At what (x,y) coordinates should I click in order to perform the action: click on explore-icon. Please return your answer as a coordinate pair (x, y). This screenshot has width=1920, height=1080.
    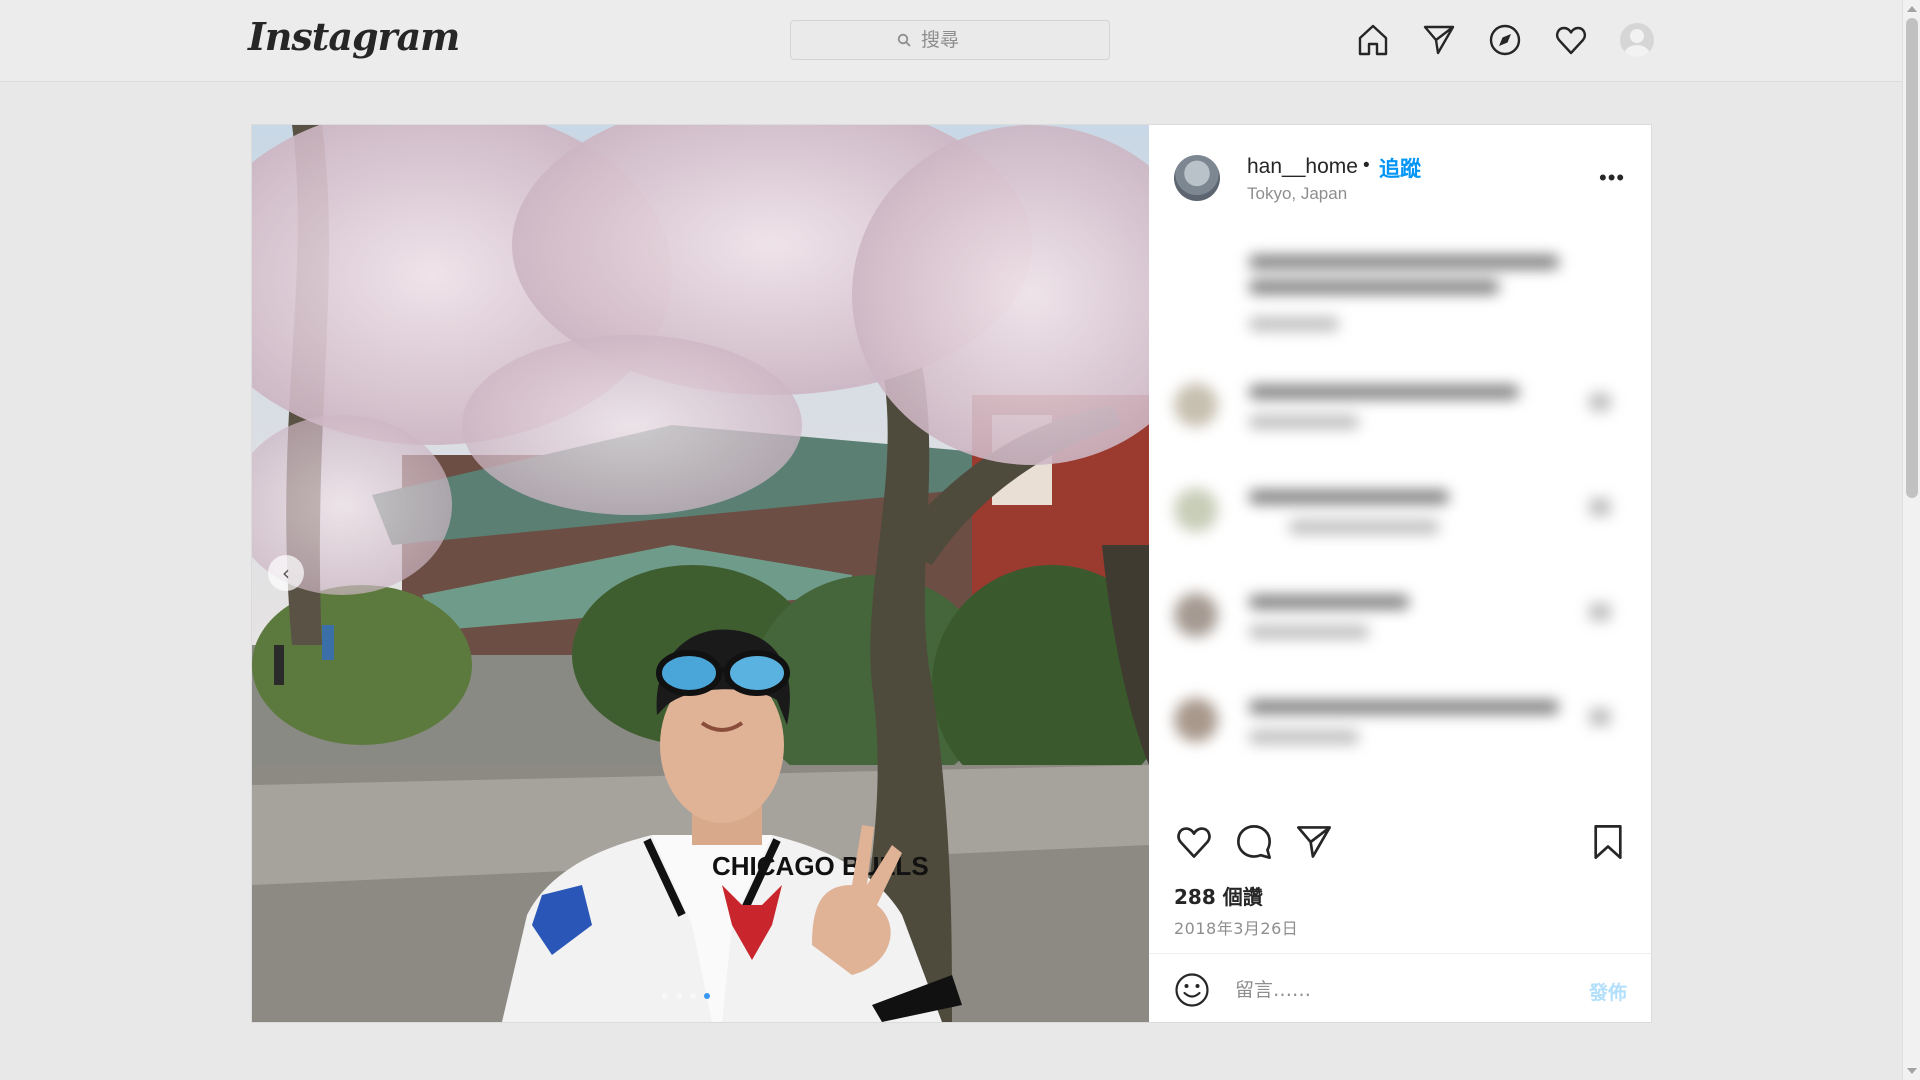
    Looking at the image, I should click on (1505, 40).